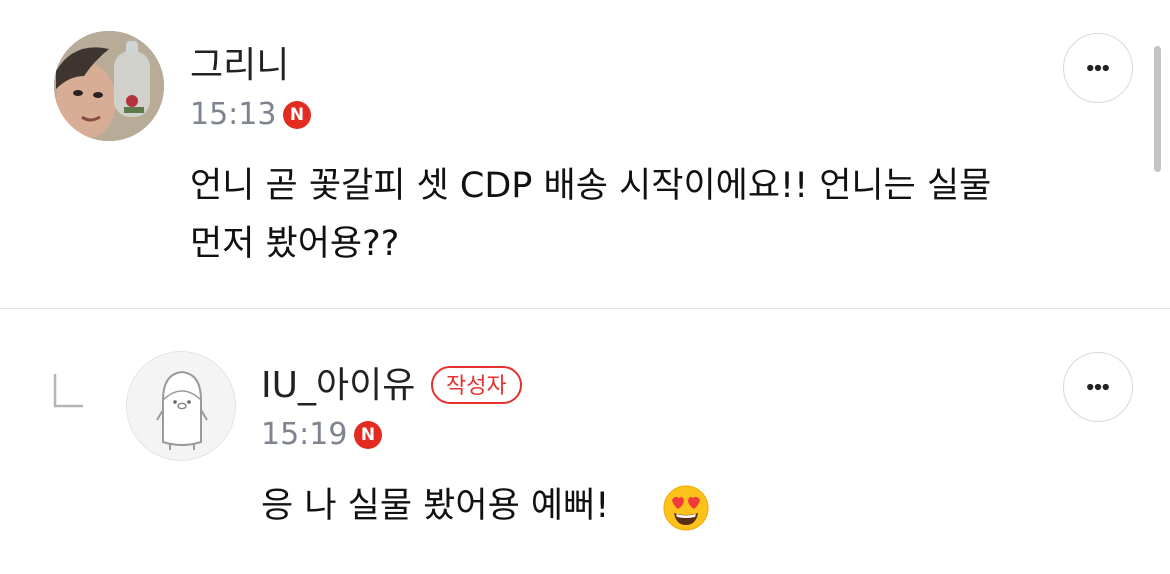 The width and height of the screenshot is (1170, 574). What do you see at coordinates (476, 385) in the screenshot?
I see `writer-badge: 작성자` at bounding box center [476, 385].